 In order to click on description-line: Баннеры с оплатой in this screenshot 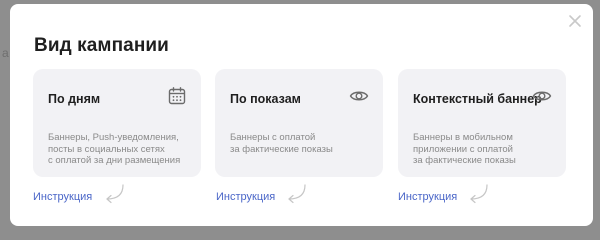, I will do `click(273, 137)`.